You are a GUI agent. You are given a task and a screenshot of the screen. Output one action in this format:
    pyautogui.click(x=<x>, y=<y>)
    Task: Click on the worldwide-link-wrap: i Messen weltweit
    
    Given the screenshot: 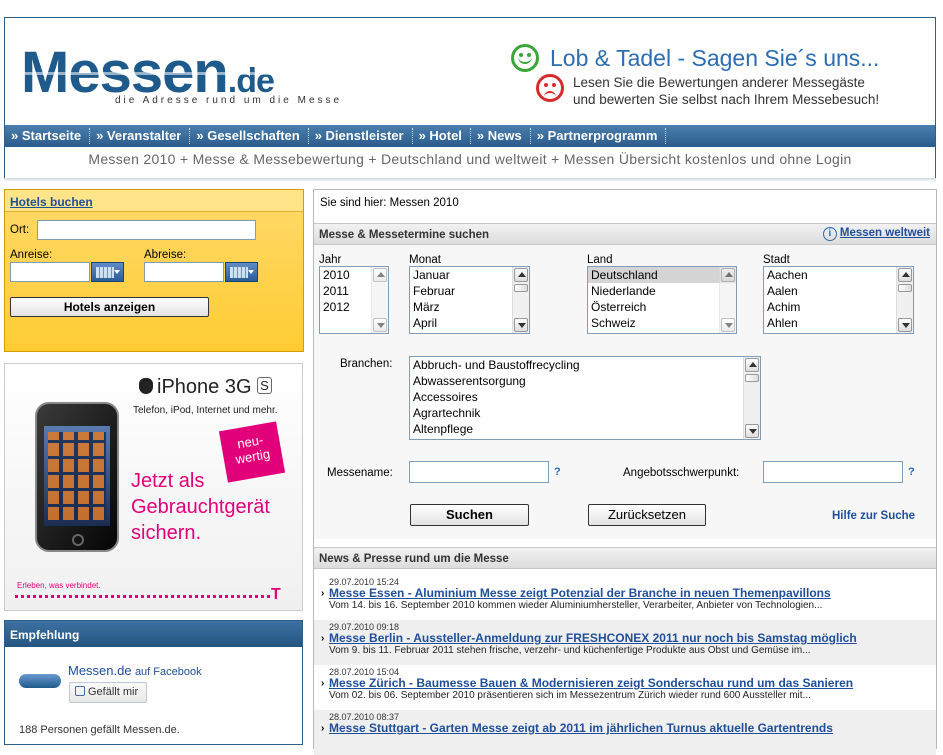 What is the action you would take?
    pyautogui.click(x=876, y=234)
    